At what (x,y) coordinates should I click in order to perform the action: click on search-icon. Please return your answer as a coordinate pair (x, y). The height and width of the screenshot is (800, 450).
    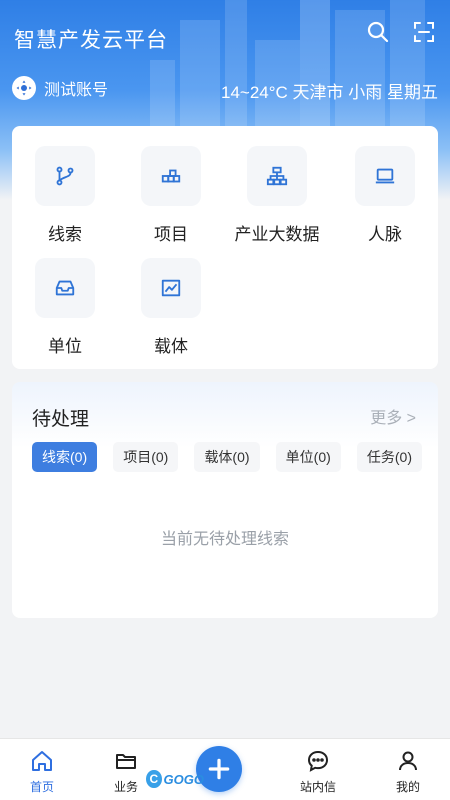
    Looking at the image, I should click on (378, 32).